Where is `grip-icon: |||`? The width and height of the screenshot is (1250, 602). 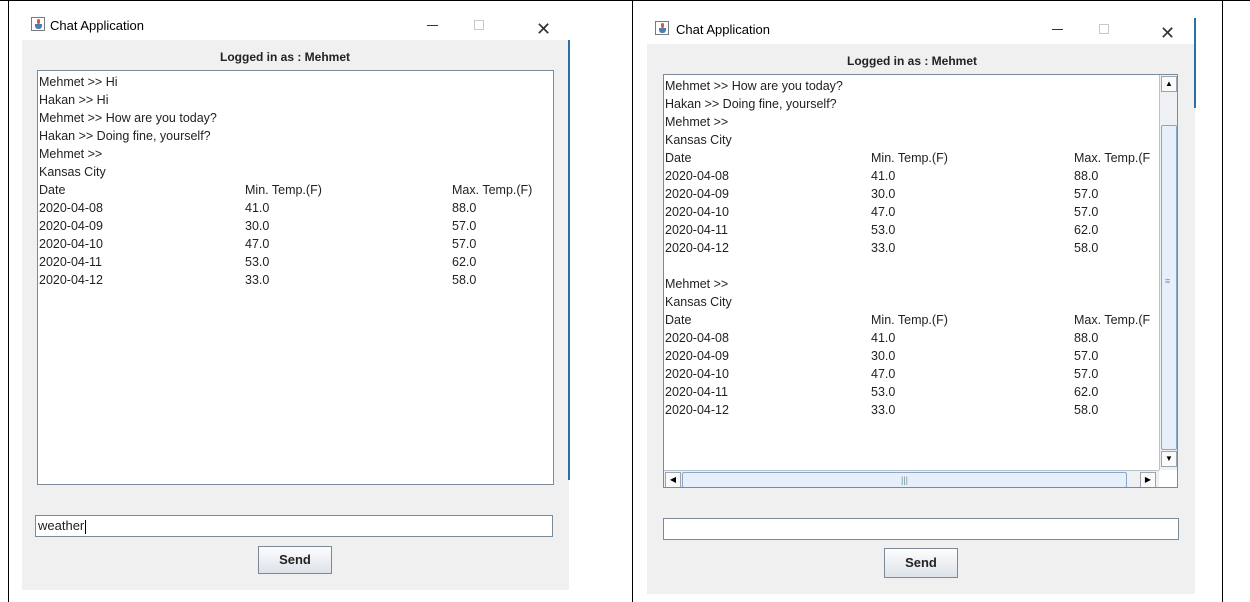
grip-icon: ||| is located at coordinates (905, 480).